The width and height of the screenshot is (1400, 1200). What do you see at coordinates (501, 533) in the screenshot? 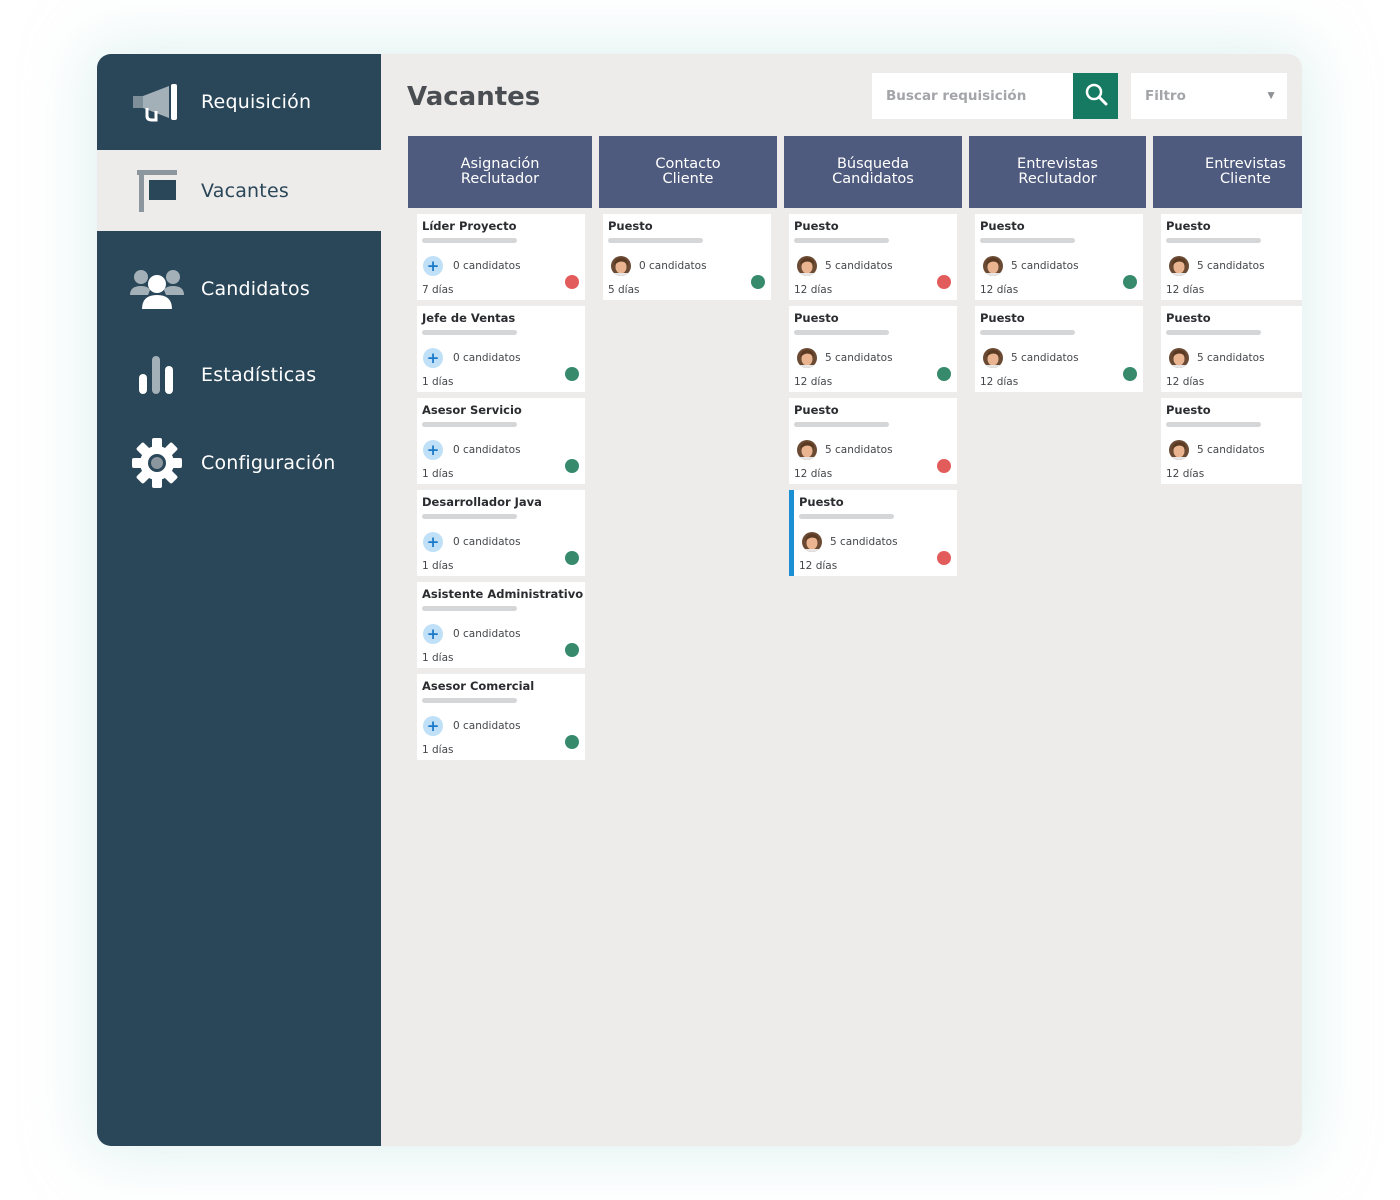
I see `vacancy-card: Desarrollador Java +0 candidatos 1 días` at bounding box center [501, 533].